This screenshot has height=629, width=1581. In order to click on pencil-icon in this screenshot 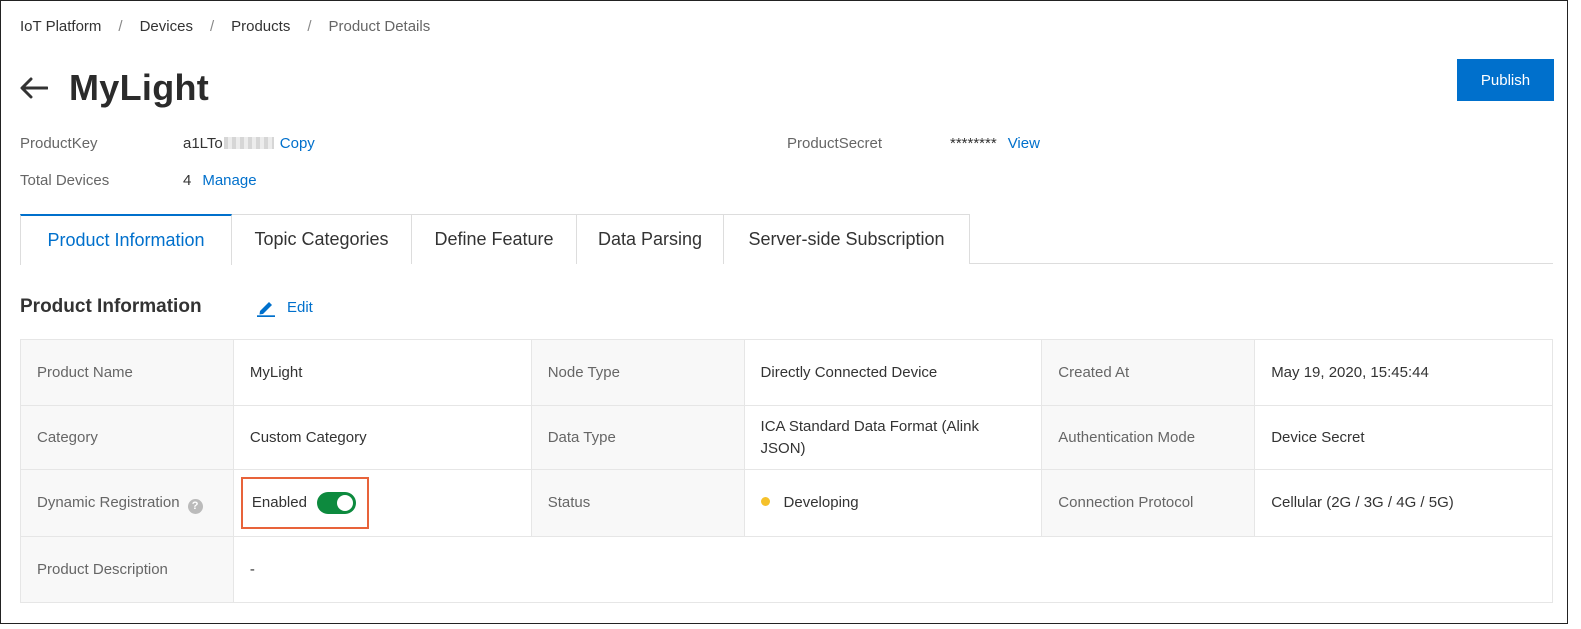, I will do `click(266, 309)`.